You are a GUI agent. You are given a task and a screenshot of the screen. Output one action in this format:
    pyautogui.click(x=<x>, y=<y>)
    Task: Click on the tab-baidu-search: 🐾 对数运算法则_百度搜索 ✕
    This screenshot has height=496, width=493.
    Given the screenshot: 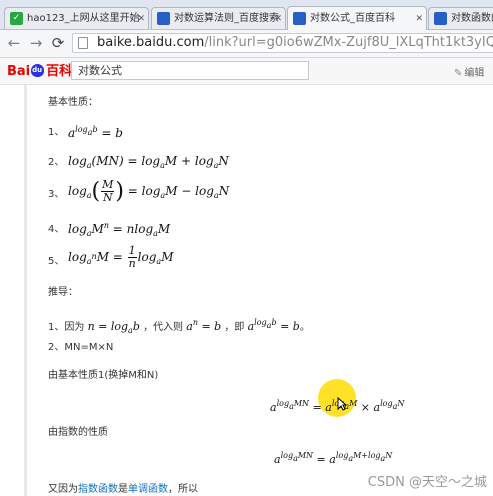 What is the action you would take?
    pyautogui.click(x=218, y=18)
    